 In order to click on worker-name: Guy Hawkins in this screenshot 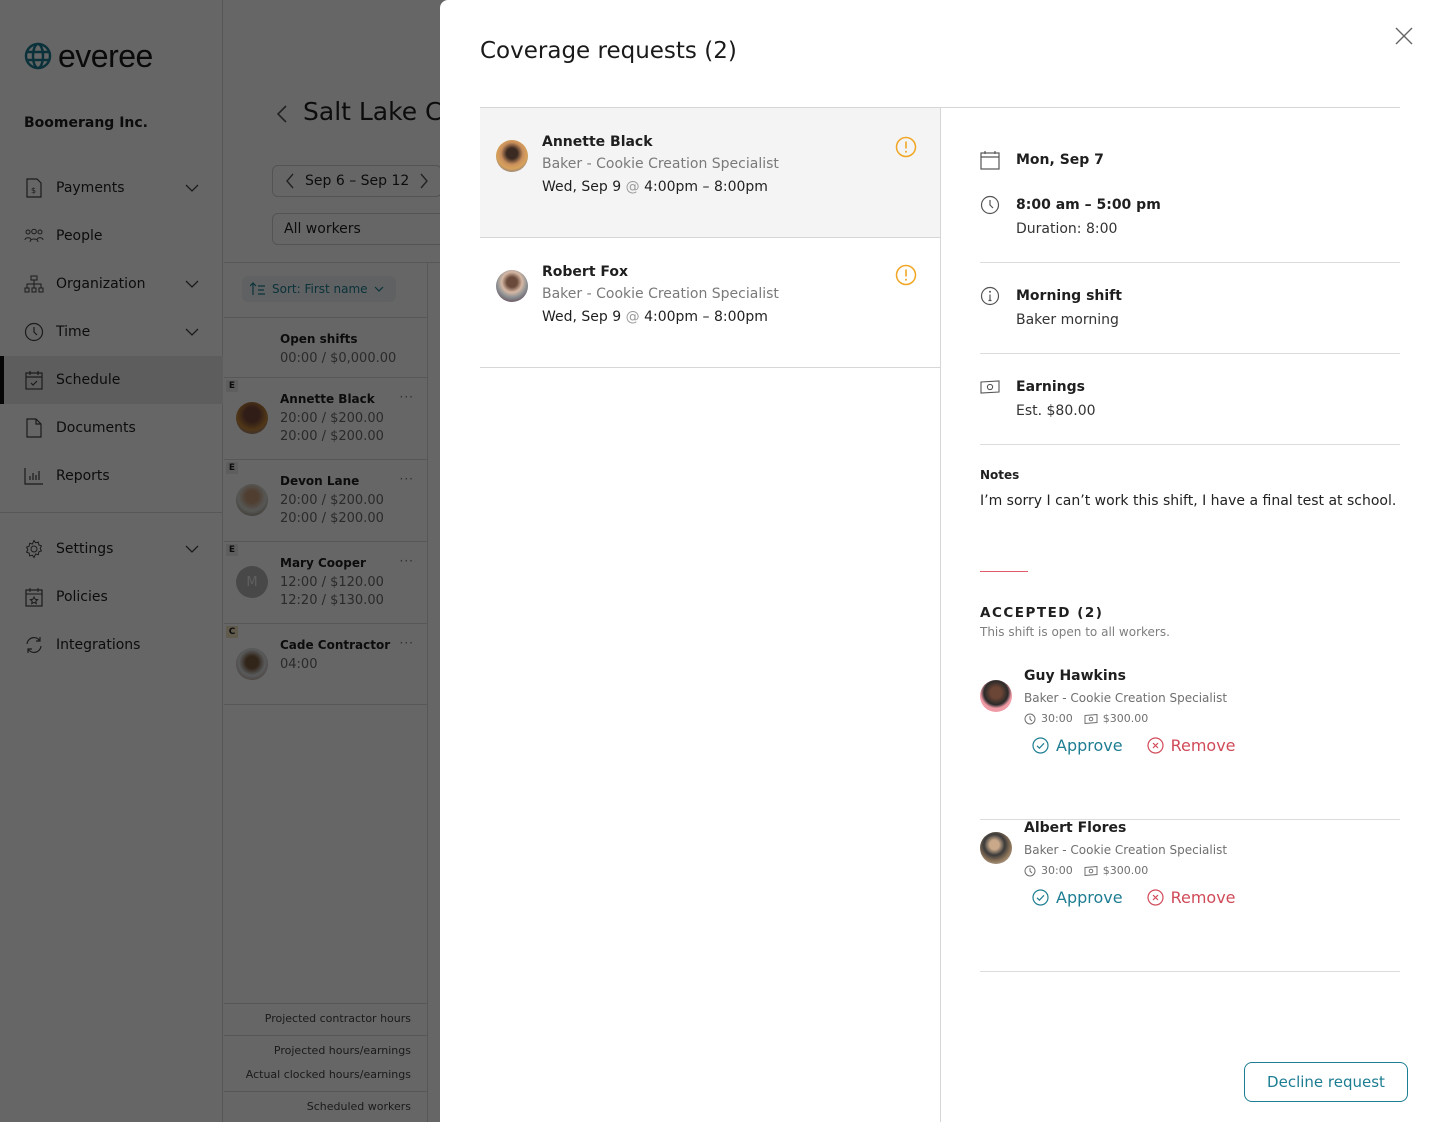, I will do `click(1075, 676)`.